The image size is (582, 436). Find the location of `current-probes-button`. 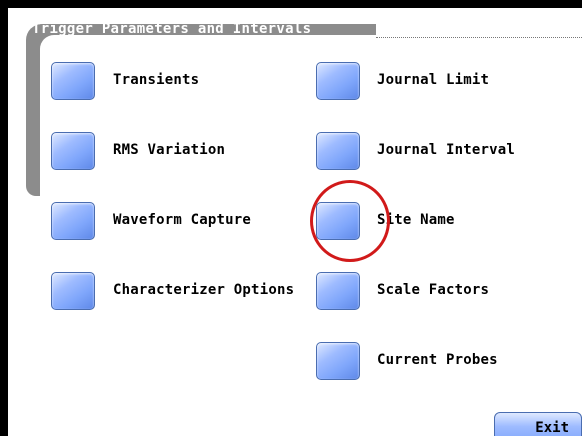

current-probes-button is located at coordinates (338, 361).